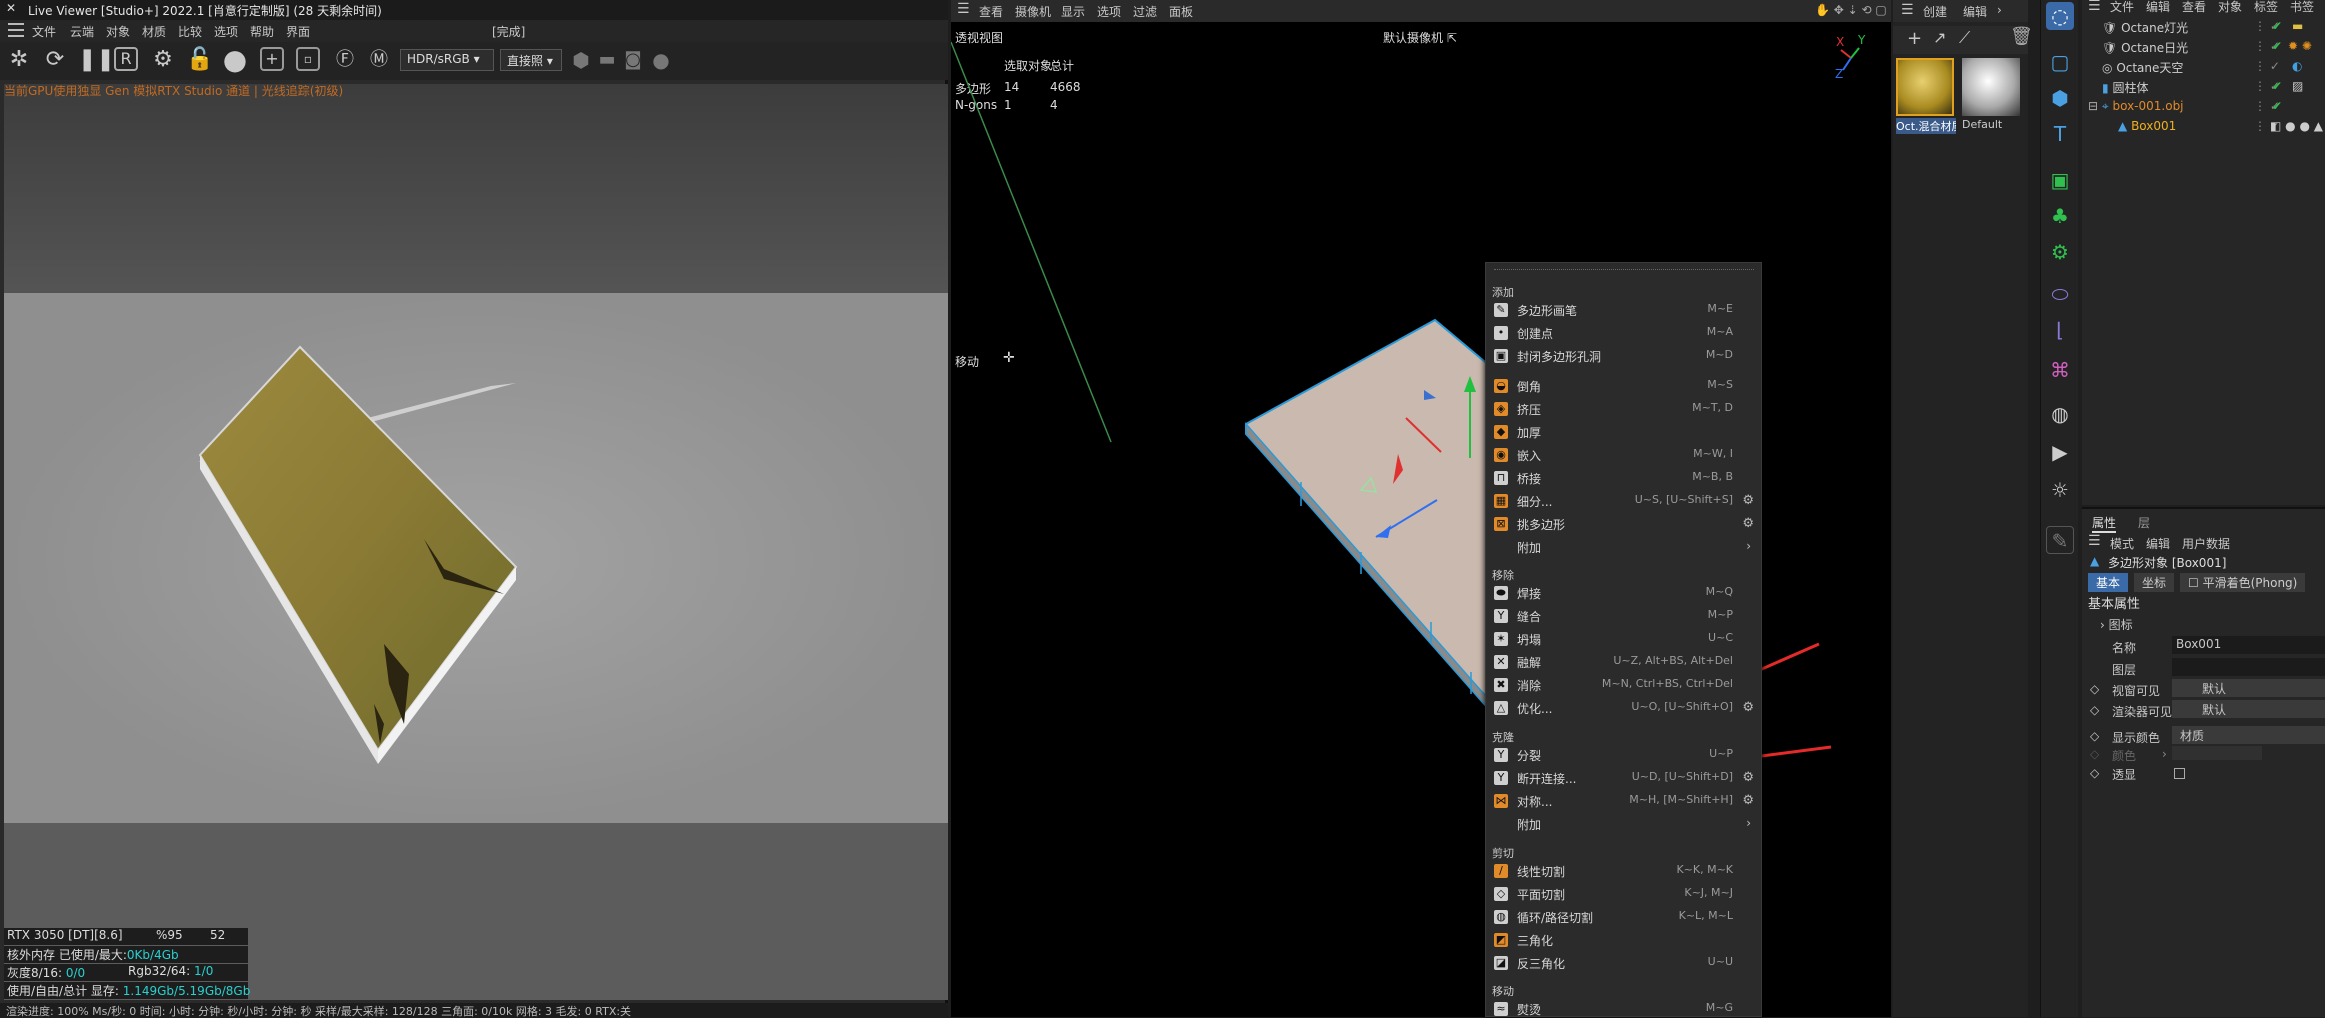  Describe the element at coordinates (2212, 87) in the screenshot. I see `object-row-cylinder: ▮ 圆柱体 ⋮ ✓ ✔ ▨` at that location.